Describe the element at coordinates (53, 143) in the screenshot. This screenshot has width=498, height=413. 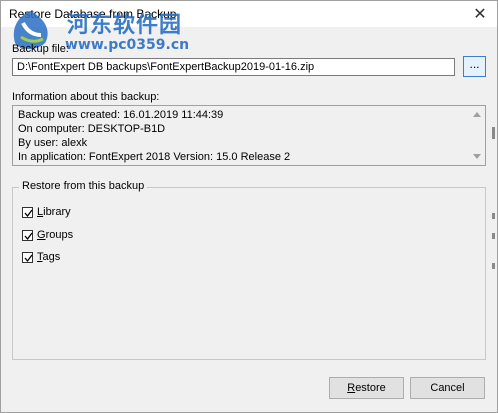
I see `info-line-user: By user: alexk` at that location.